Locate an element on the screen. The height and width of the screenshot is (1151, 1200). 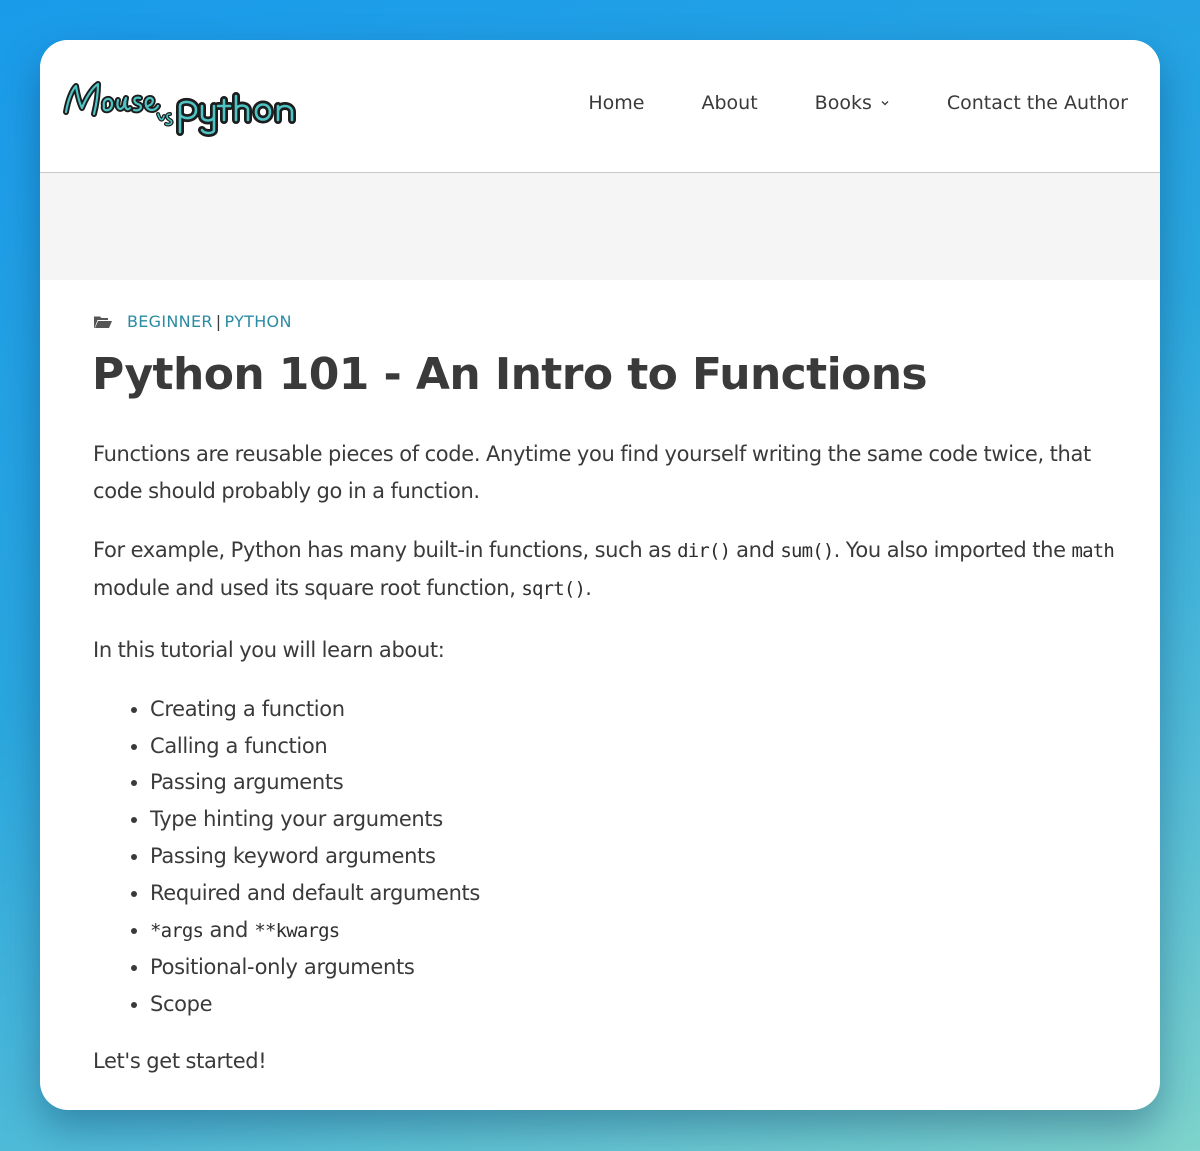
closing-paragraph: Let's get started! is located at coordinates (180, 1060).